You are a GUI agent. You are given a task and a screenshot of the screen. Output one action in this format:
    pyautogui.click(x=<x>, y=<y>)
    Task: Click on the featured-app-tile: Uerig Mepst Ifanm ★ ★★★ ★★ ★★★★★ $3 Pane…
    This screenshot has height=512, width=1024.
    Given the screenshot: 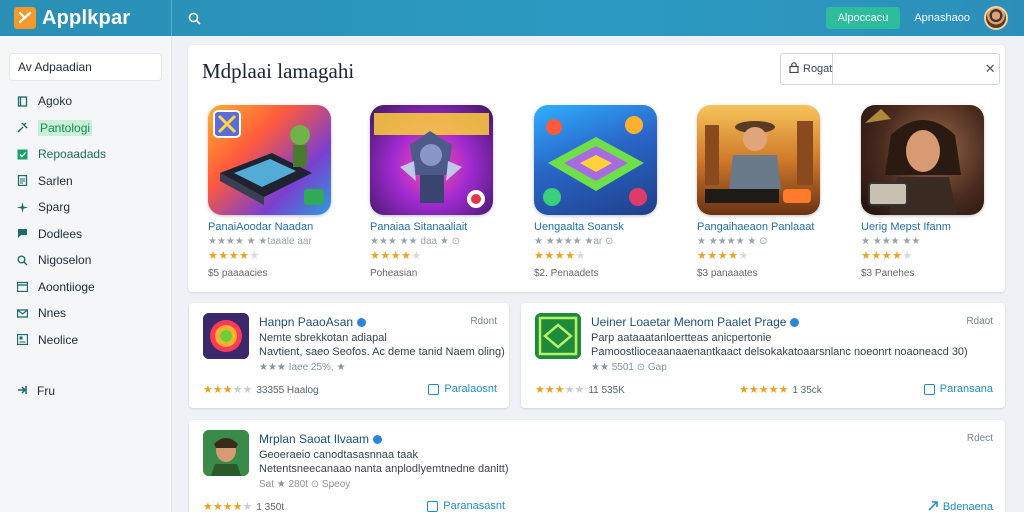 What is the action you would take?
    pyautogui.click(x=931, y=192)
    